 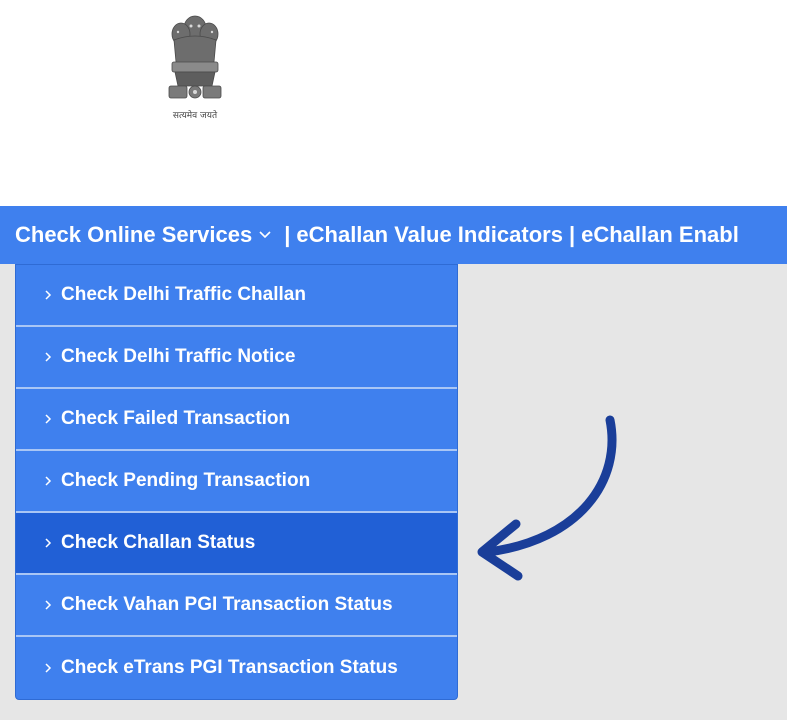 What do you see at coordinates (227, 604) in the screenshot?
I see `menu-item-label: Check Vahan PGI Transaction Status` at bounding box center [227, 604].